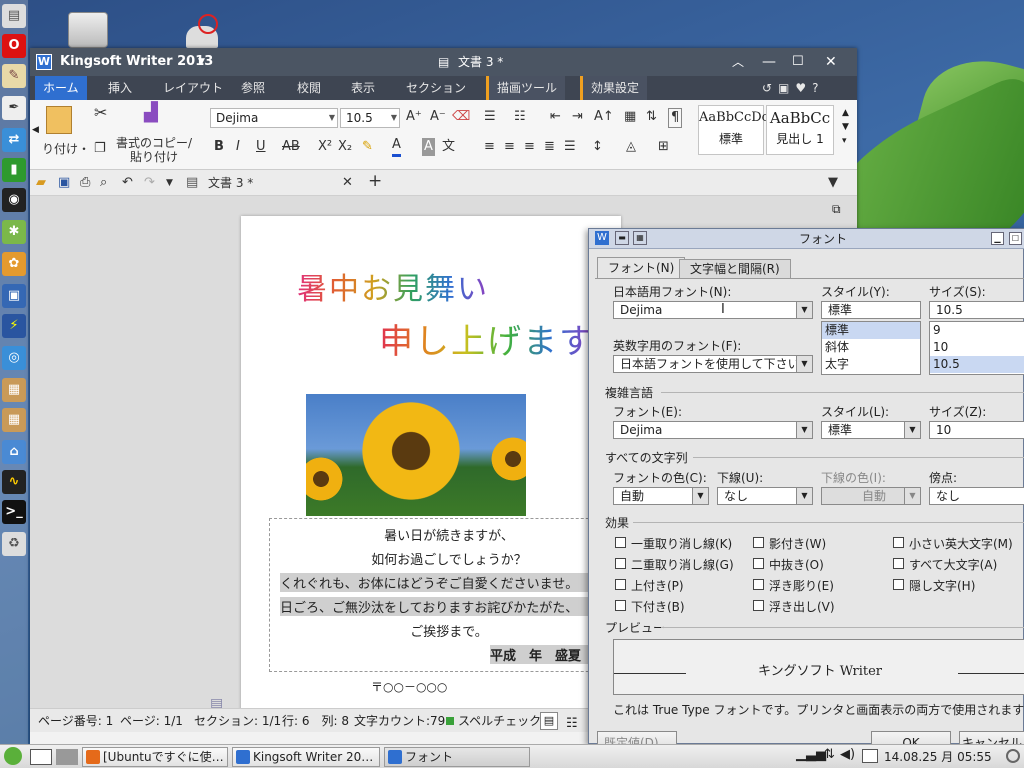 The width and height of the screenshot is (1024, 768). Describe the element at coordinates (509, 147) in the screenshot. I see `align-center-icon: ≡` at that location.